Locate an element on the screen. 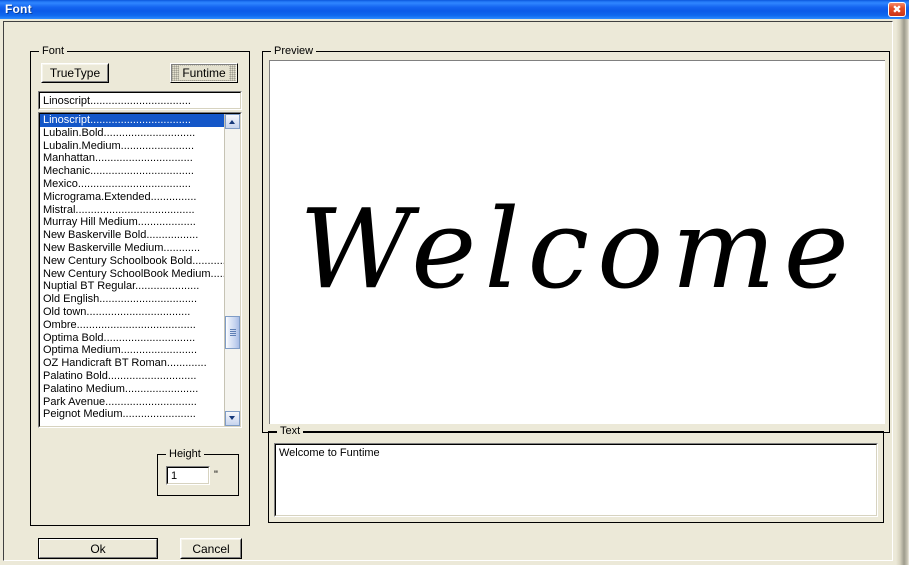  text-groupbox-label: Text is located at coordinates (290, 431).